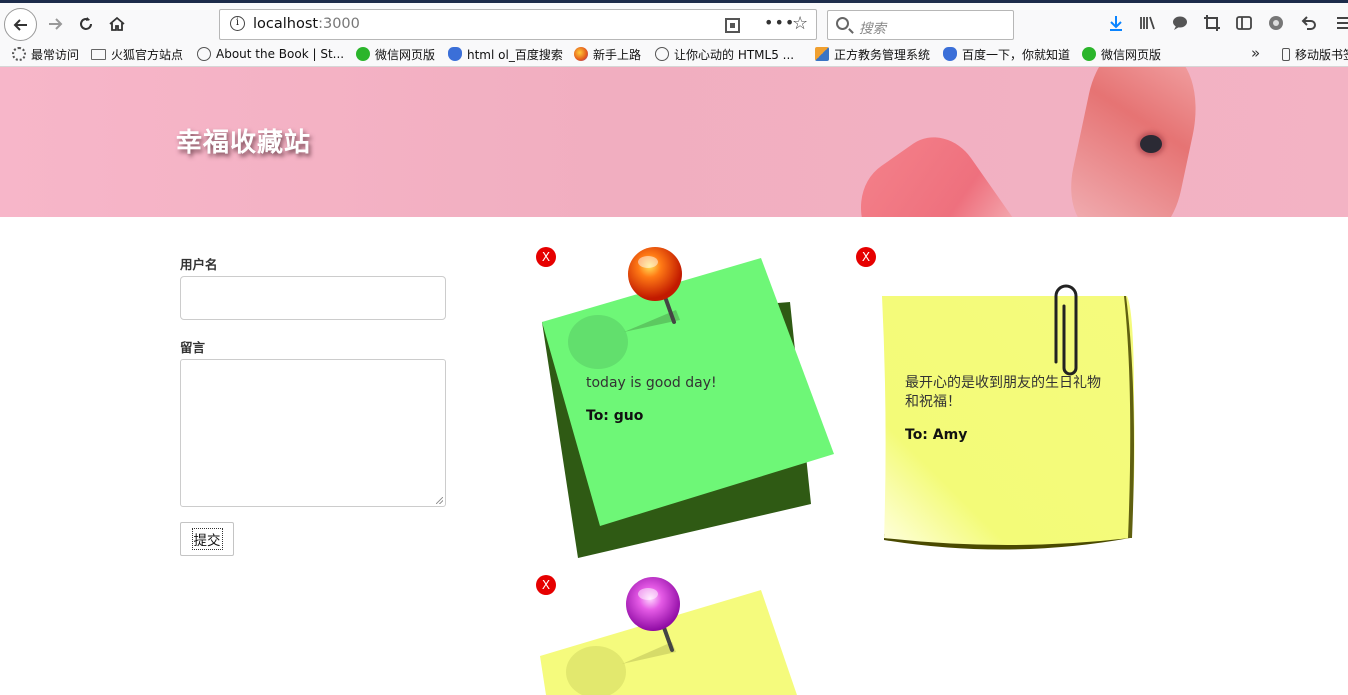  I want to click on chevron-double-right-icon: », so click(1255, 53).